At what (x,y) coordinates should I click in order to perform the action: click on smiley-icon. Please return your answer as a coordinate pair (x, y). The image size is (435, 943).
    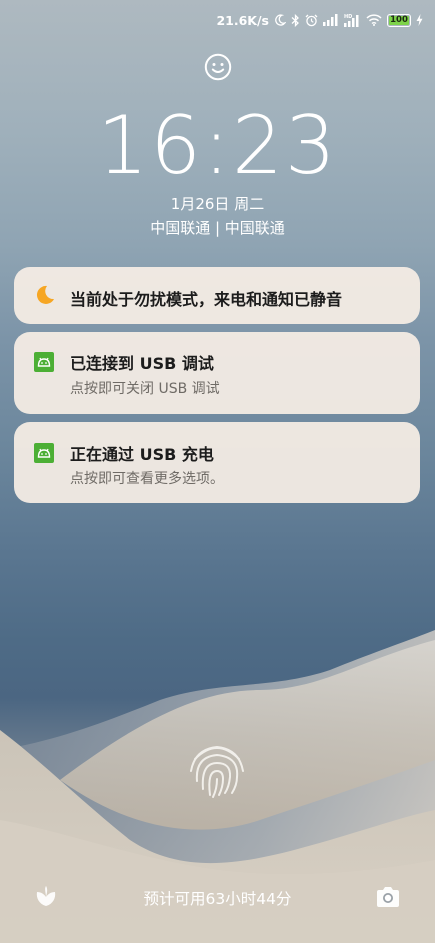
    Looking at the image, I should click on (218, 69).